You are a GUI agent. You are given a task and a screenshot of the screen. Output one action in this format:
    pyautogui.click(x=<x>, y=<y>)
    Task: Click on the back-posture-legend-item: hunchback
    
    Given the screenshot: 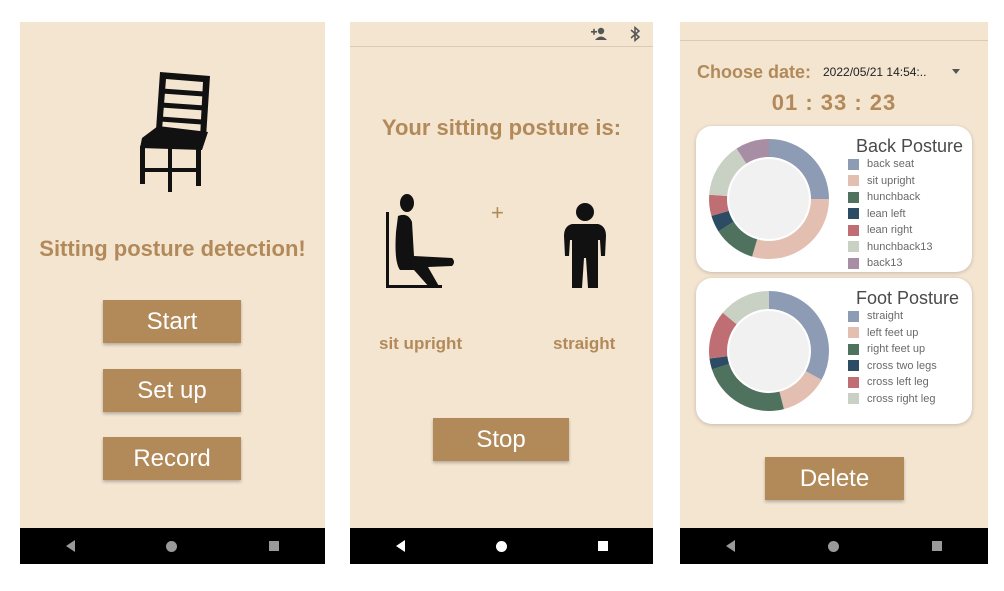 What is the action you would take?
    pyautogui.click(x=890, y=197)
    